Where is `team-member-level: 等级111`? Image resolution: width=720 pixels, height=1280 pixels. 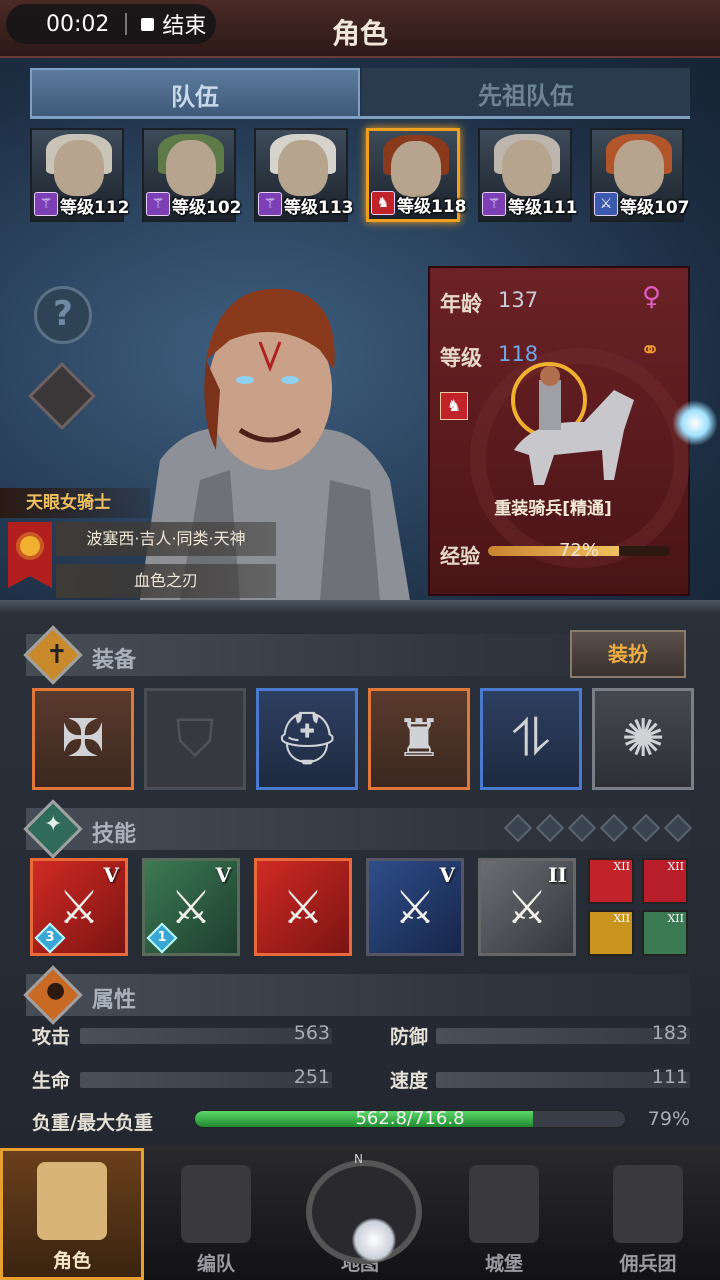
team-member-level: 等级111 is located at coordinates (543, 208).